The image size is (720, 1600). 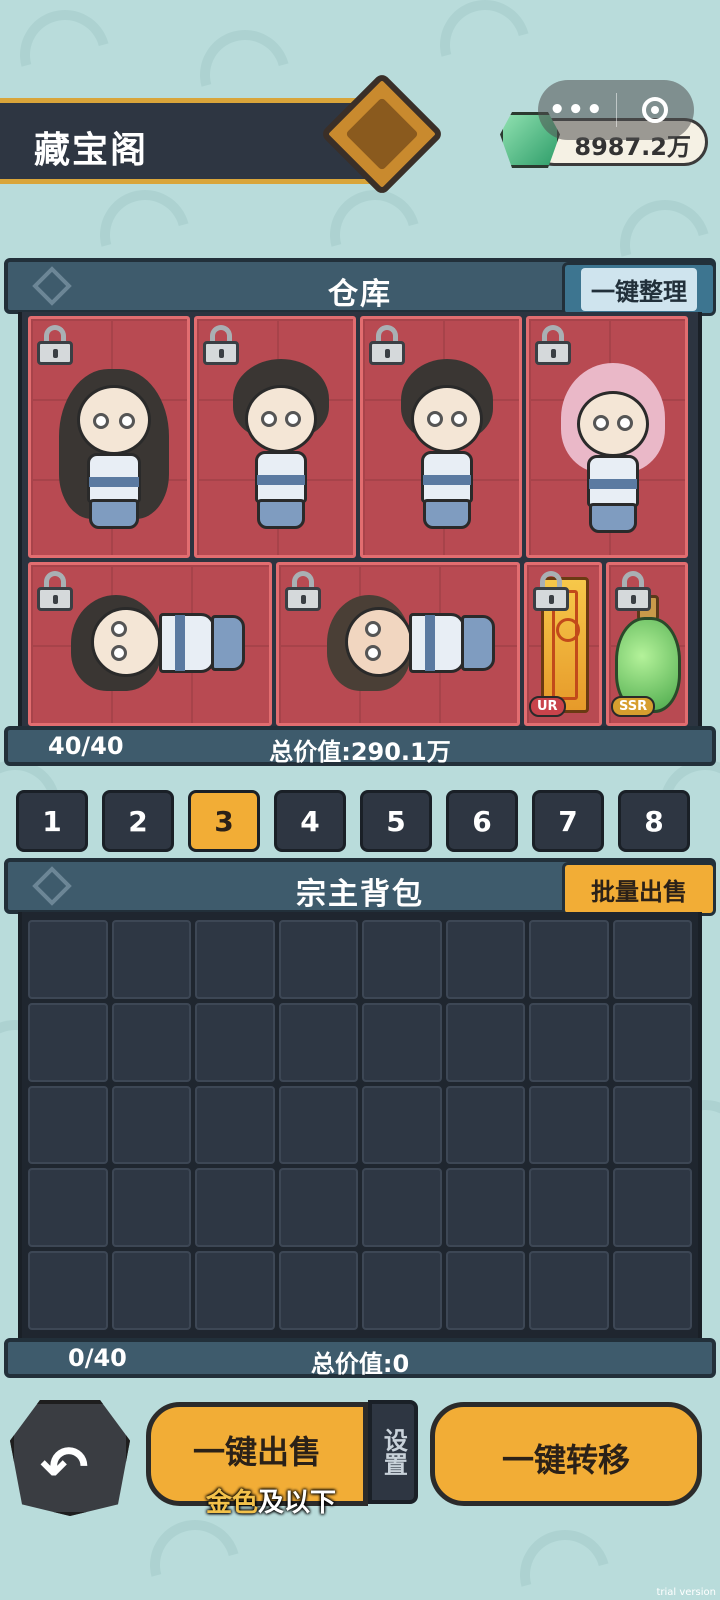 I want to click on close-target-icon, so click(x=656, y=110).